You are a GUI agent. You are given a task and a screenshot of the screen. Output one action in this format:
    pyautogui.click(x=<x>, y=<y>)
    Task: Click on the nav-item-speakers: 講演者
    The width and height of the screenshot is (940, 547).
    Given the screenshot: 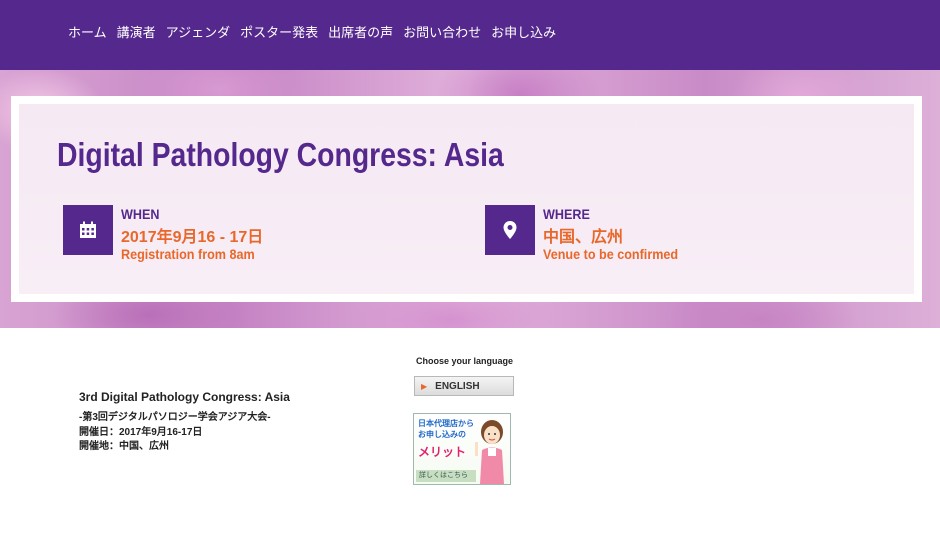 What is the action you would take?
    pyautogui.click(x=136, y=31)
    